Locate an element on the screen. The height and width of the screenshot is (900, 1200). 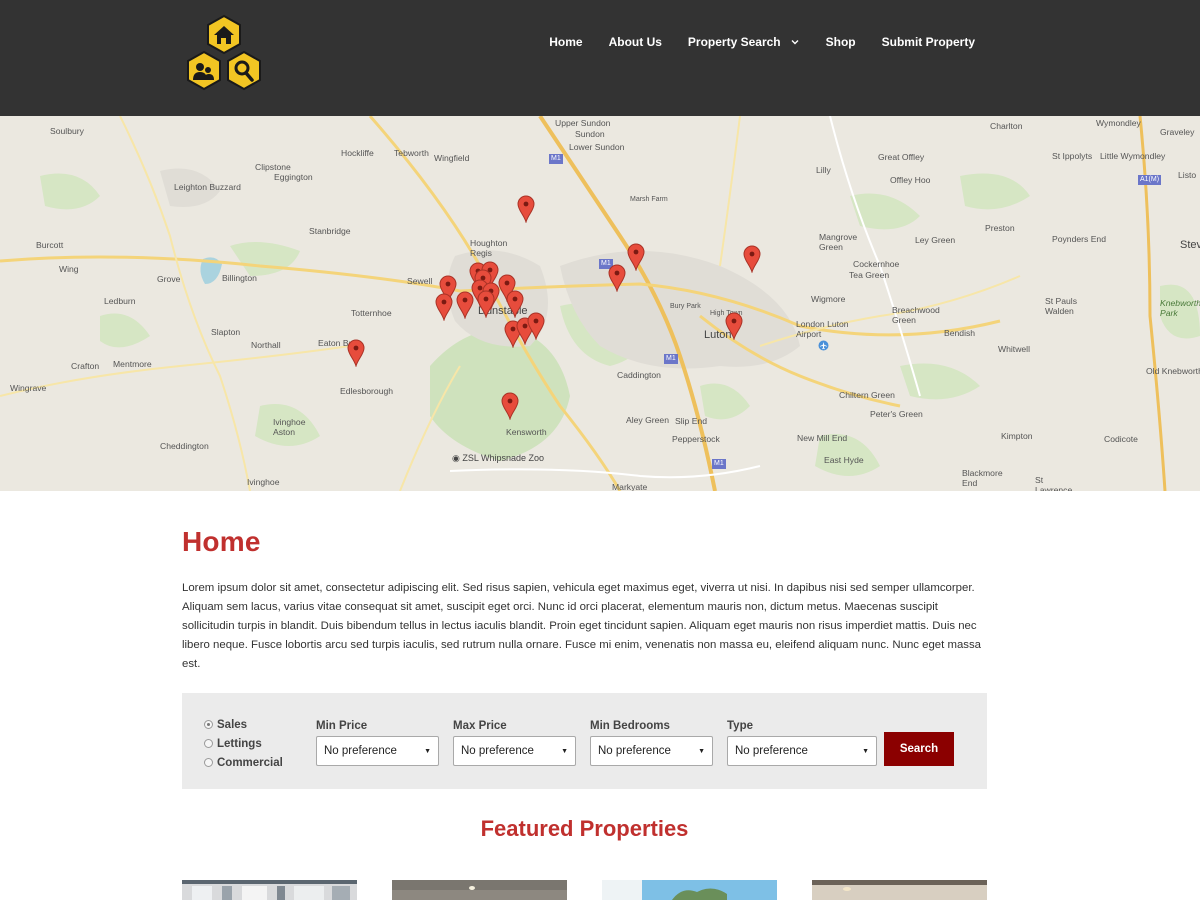
min-bedrooms-select: No preference ▼ is located at coordinates (651, 751).